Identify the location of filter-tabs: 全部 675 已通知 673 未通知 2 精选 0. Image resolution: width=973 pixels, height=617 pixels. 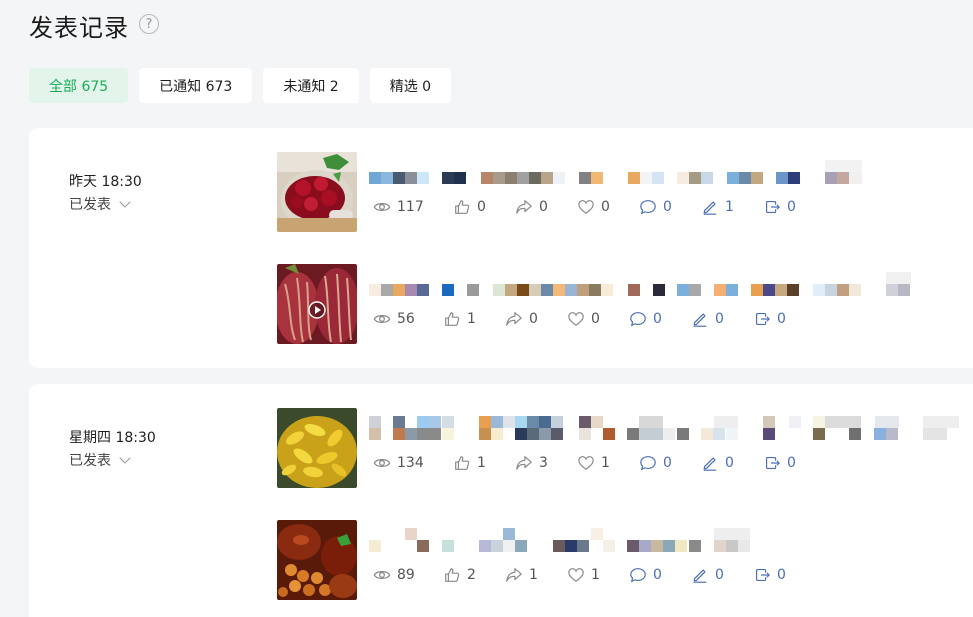
(240, 85).